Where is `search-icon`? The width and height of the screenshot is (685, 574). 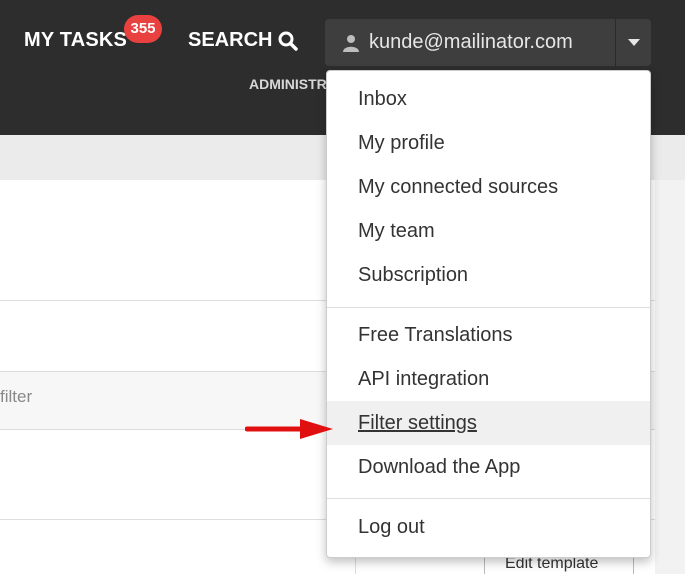 search-icon is located at coordinates (288, 41).